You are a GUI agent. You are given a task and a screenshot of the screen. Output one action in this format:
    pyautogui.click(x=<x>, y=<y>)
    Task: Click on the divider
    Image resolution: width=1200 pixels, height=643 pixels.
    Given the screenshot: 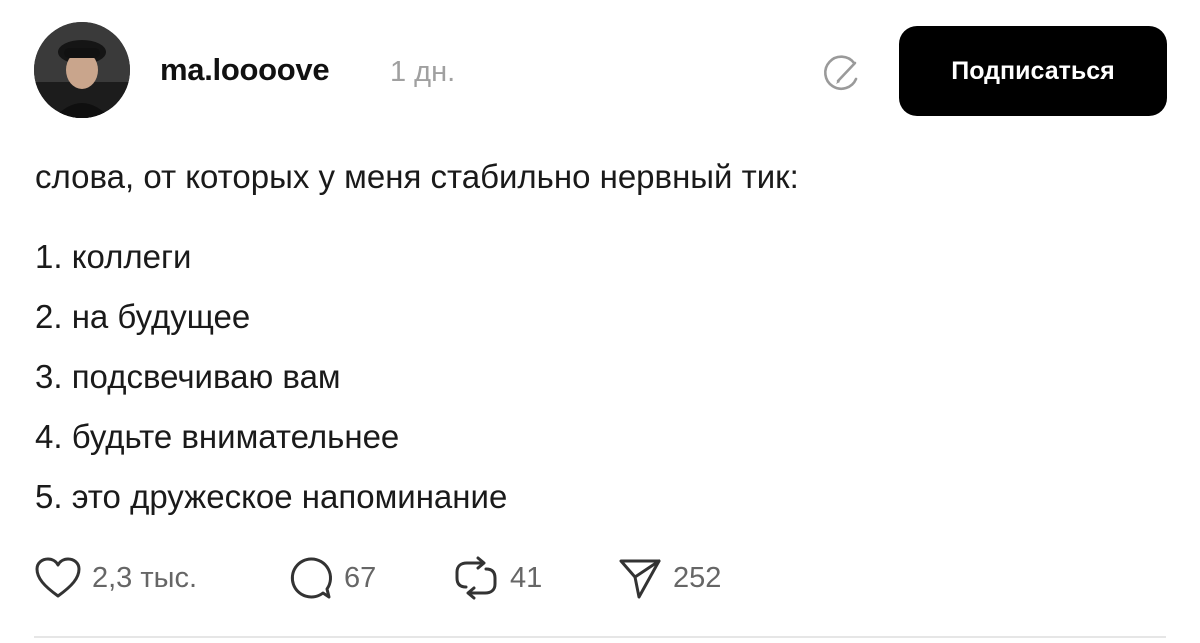 What is the action you would take?
    pyautogui.click(x=600, y=637)
    